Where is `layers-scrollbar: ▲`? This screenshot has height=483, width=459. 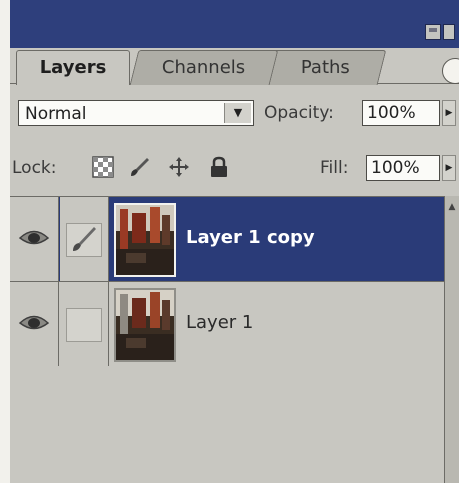 layers-scrollbar: ▲ is located at coordinates (451, 339).